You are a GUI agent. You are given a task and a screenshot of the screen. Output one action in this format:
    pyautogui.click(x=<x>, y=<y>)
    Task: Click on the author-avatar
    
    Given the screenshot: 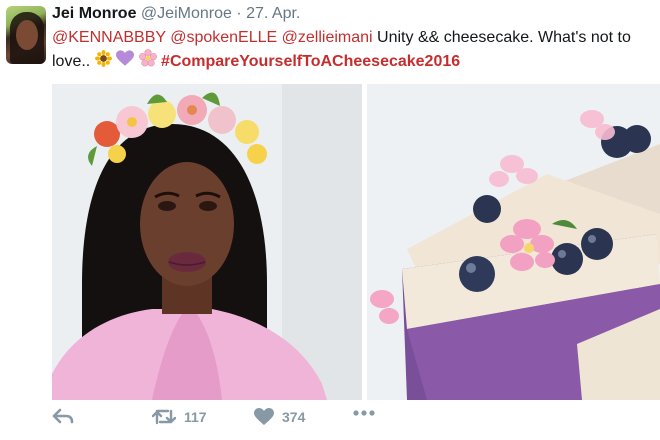 What is the action you would take?
    pyautogui.click(x=26, y=35)
    